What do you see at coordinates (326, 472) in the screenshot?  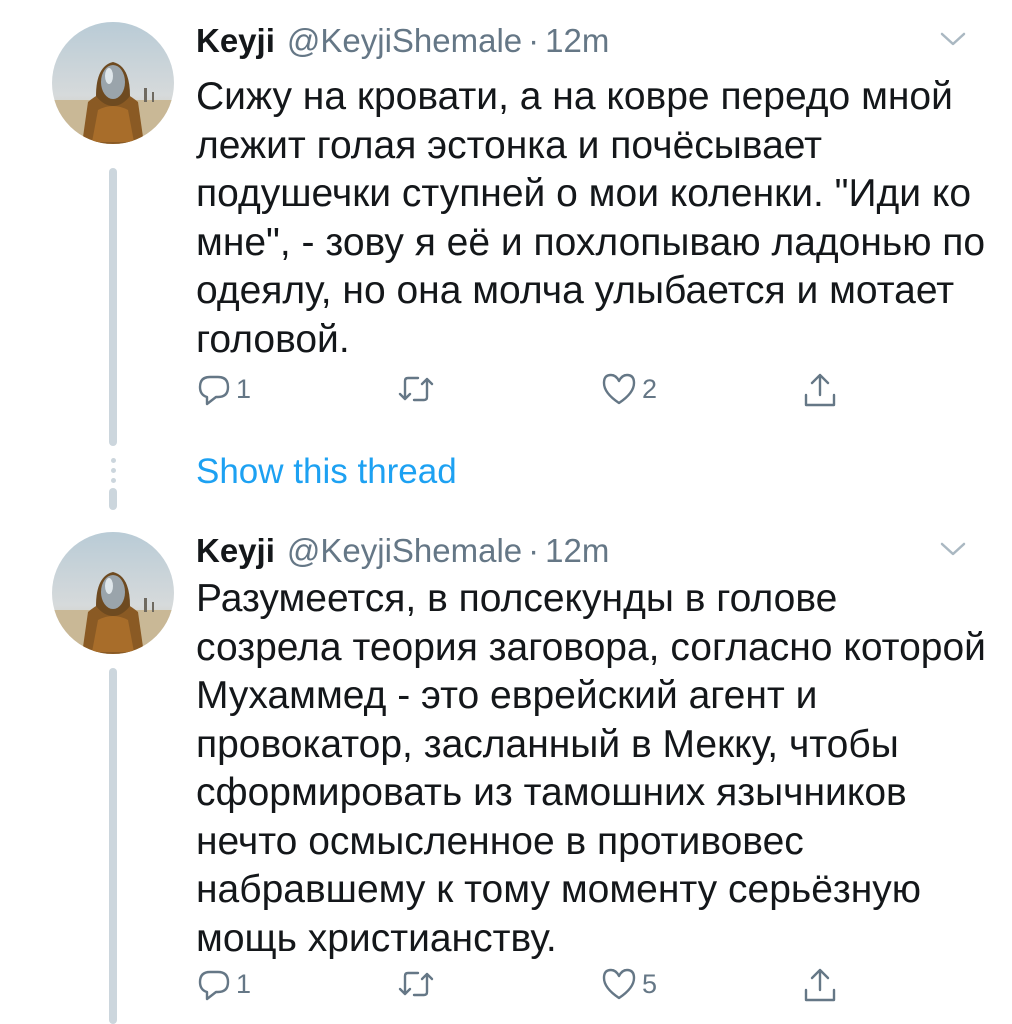 I see `show-thread-link: Show this thread` at bounding box center [326, 472].